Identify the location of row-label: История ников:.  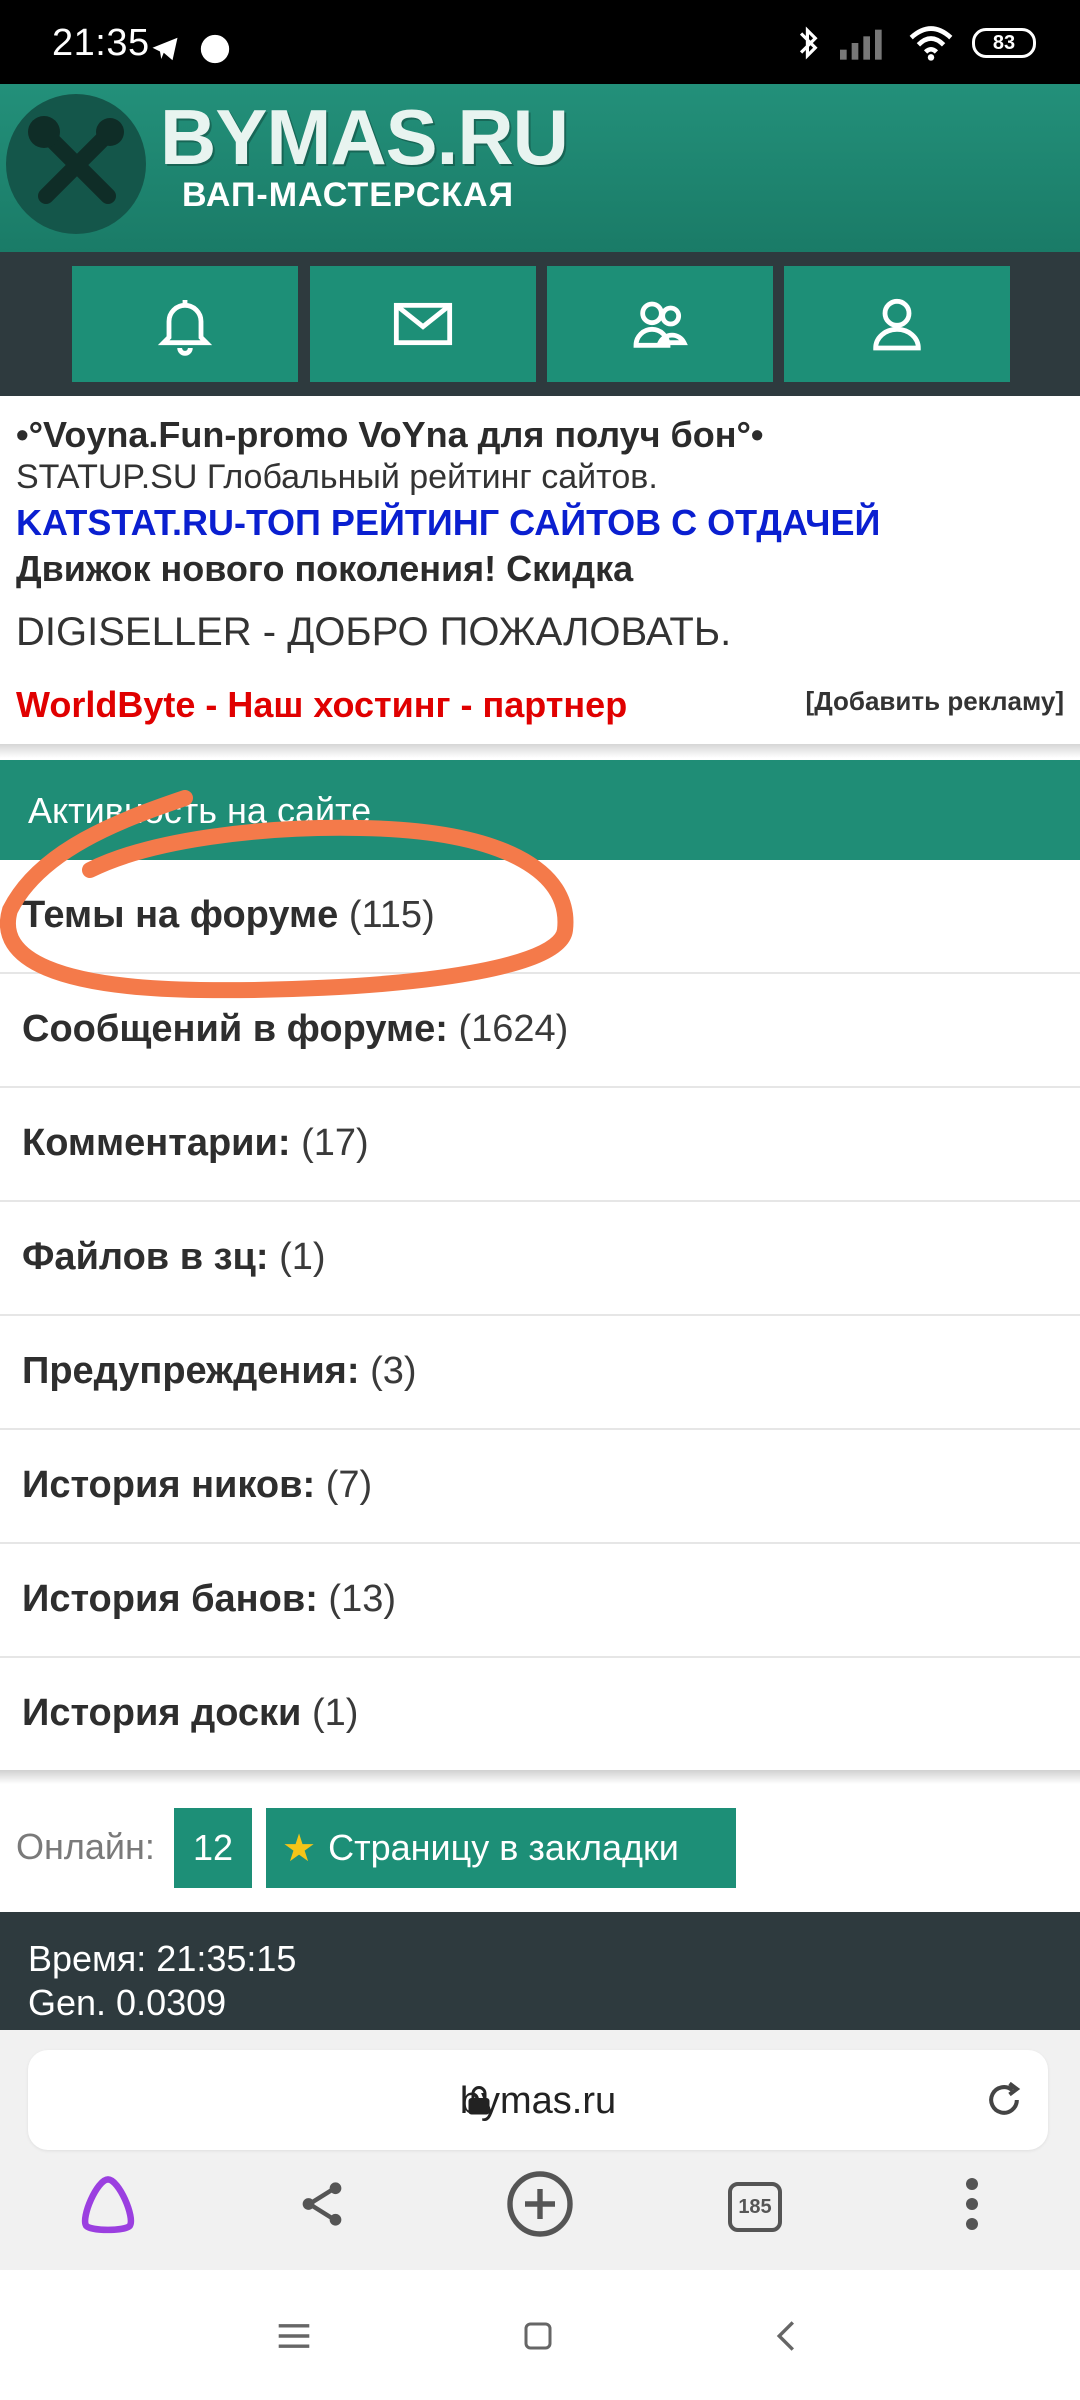
(169, 1485).